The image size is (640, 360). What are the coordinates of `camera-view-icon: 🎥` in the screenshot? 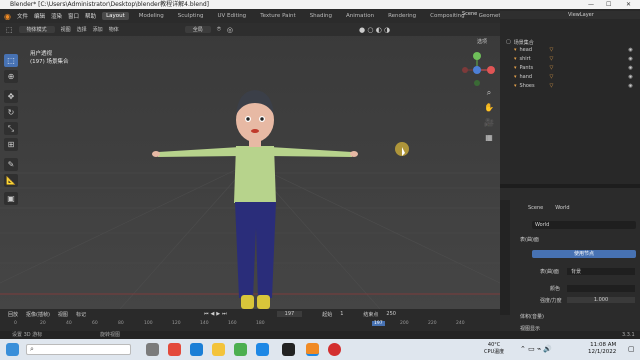 It's located at (489, 122).